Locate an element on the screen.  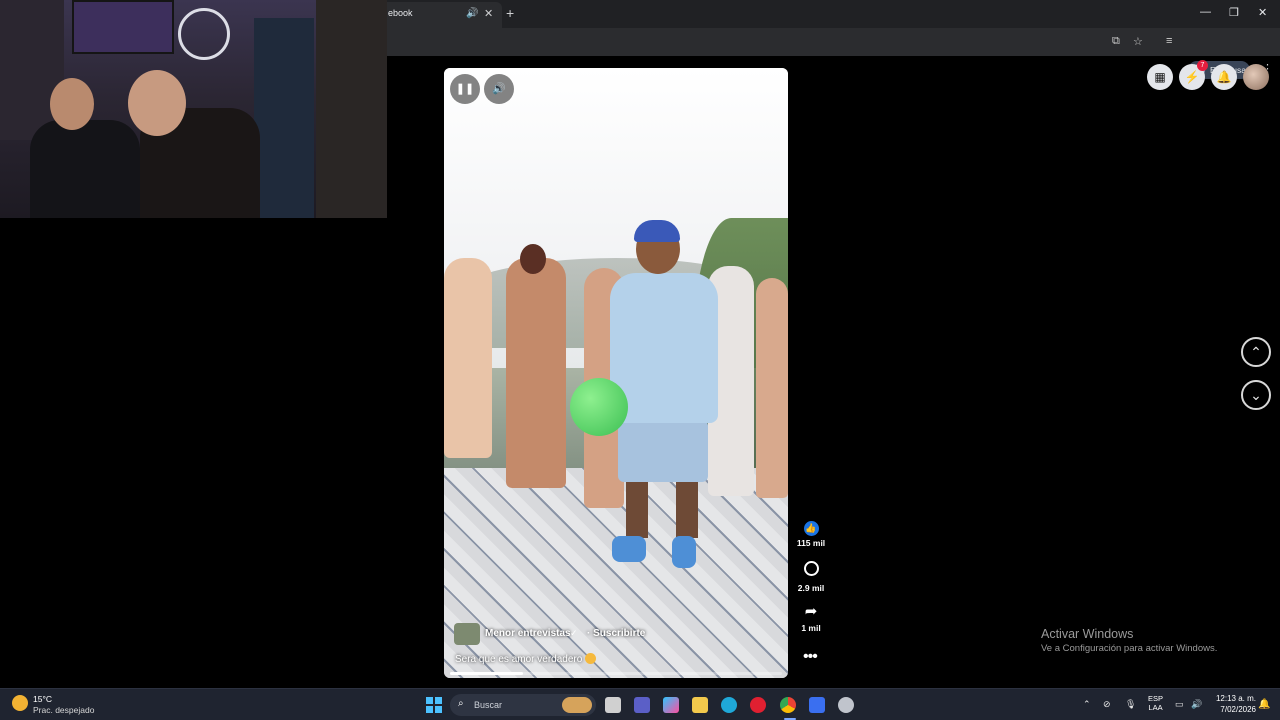
webcam-wall is located at coordinates (351, 109).